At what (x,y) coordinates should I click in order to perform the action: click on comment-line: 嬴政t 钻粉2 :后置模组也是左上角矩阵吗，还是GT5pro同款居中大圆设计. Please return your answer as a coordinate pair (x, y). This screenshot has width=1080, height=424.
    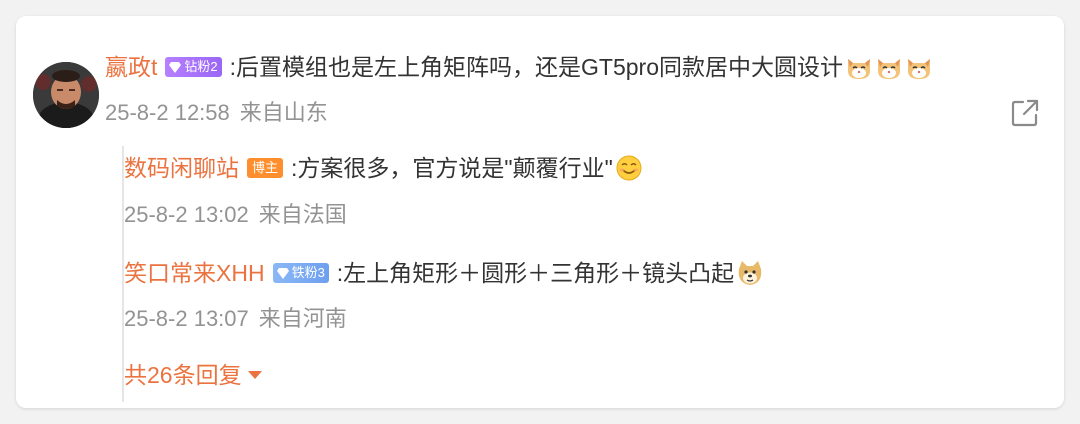
    Looking at the image, I should click on (519, 67).